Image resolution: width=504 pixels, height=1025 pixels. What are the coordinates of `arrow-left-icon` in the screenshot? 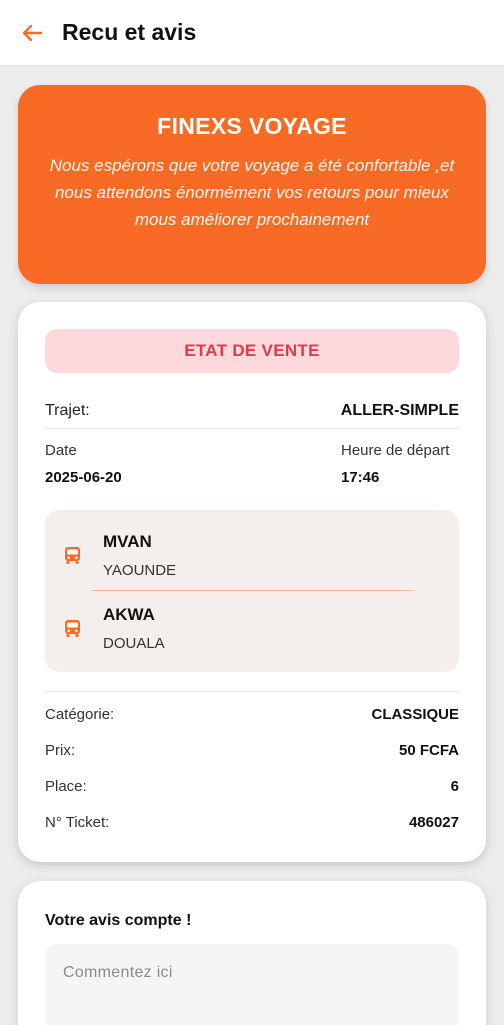 It's located at (32, 33).